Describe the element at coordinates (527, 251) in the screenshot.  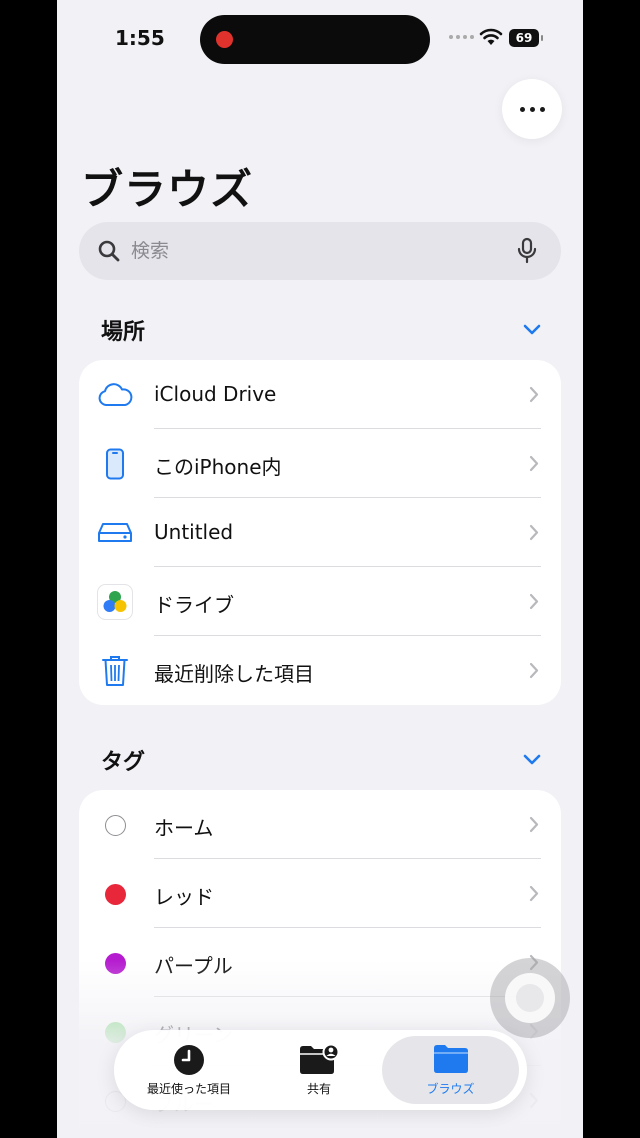
I see `microphone-icon` at that location.